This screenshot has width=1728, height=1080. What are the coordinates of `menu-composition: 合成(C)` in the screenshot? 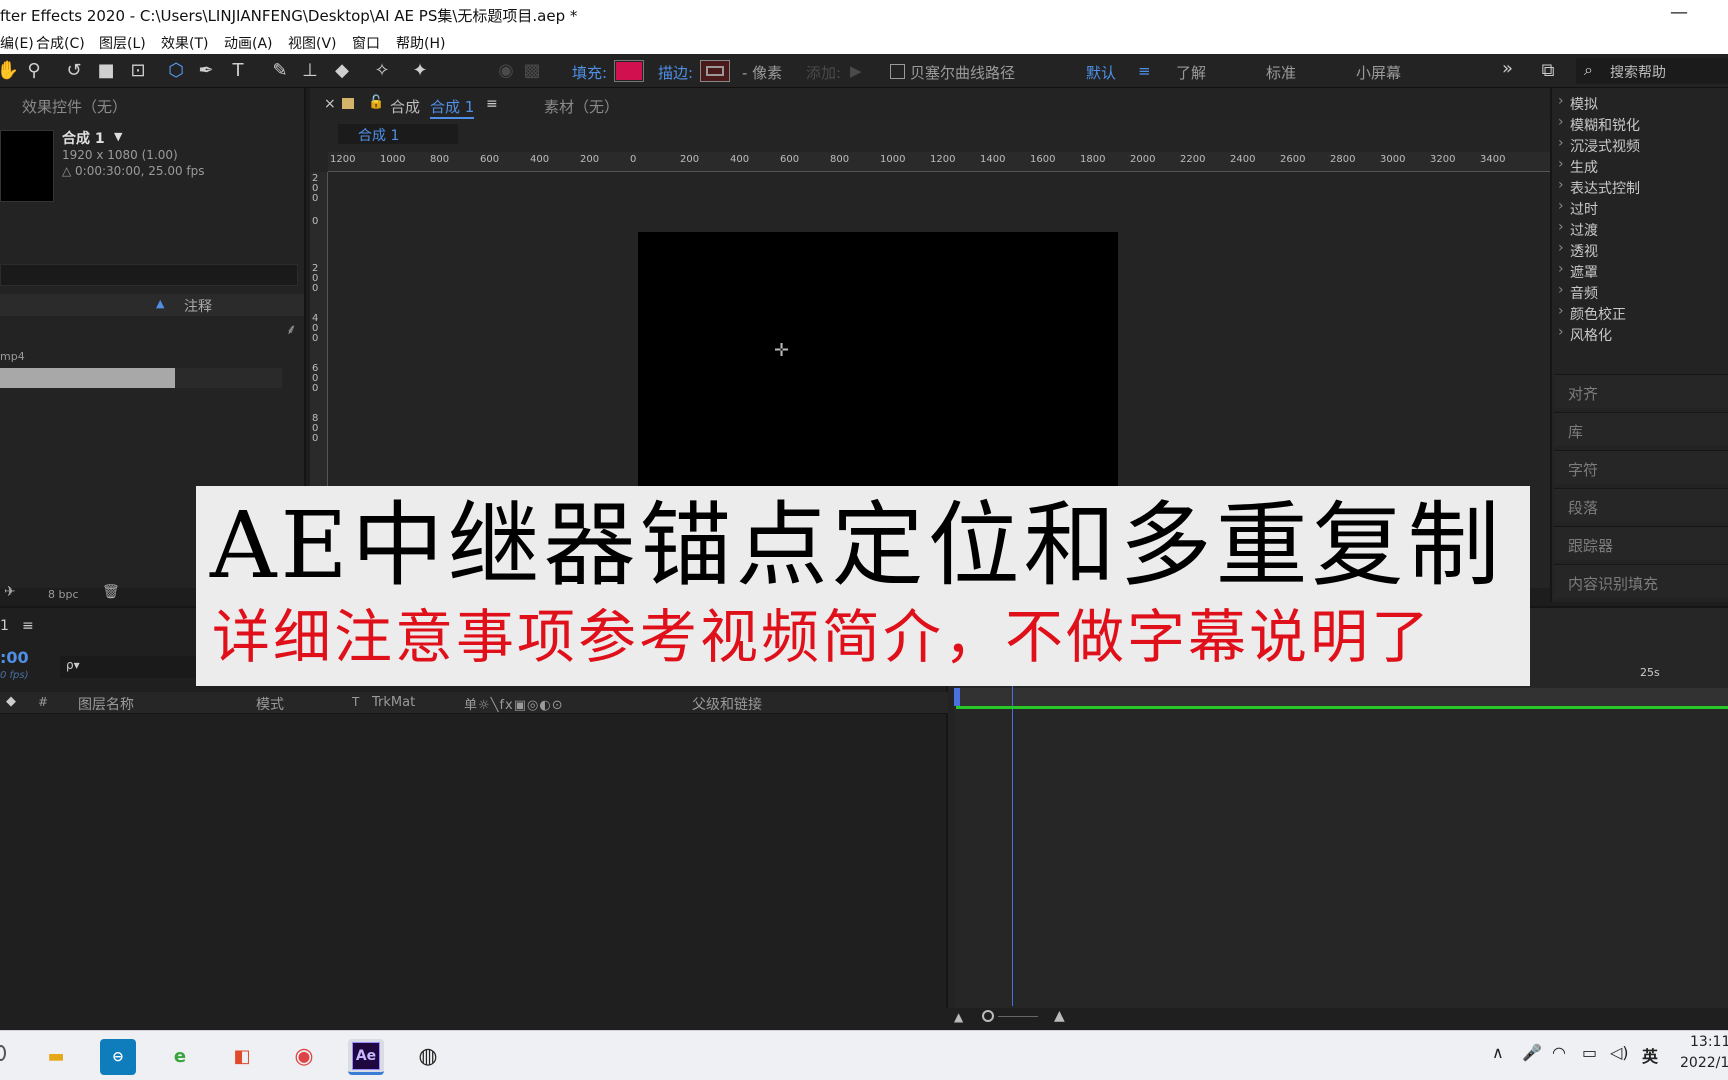 It's located at (60, 43).